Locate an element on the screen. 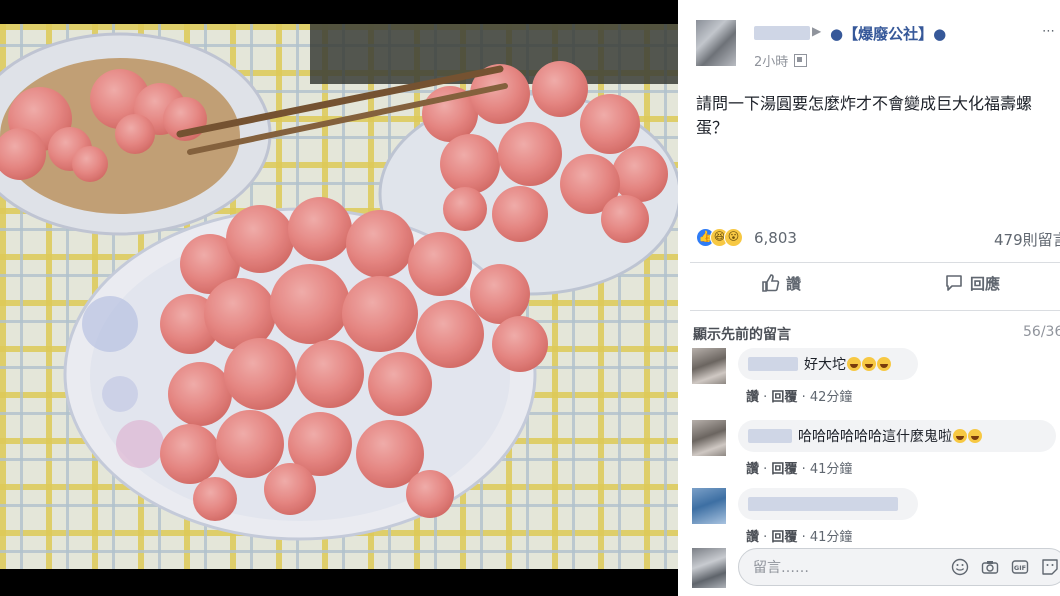 The height and width of the screenshot is (596, 1060). comment-bubble-icon is located at coordinates (954, 283).